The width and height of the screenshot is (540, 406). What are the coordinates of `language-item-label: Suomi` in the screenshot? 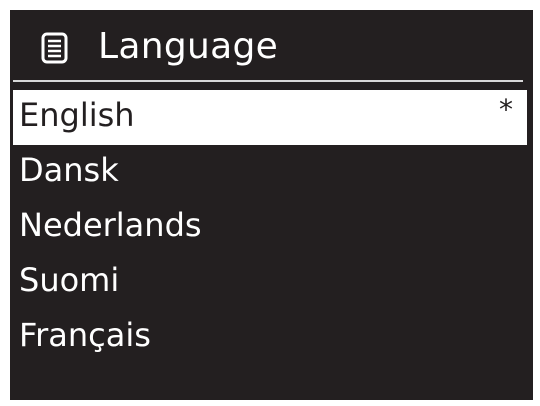 It's located at (69, 280).